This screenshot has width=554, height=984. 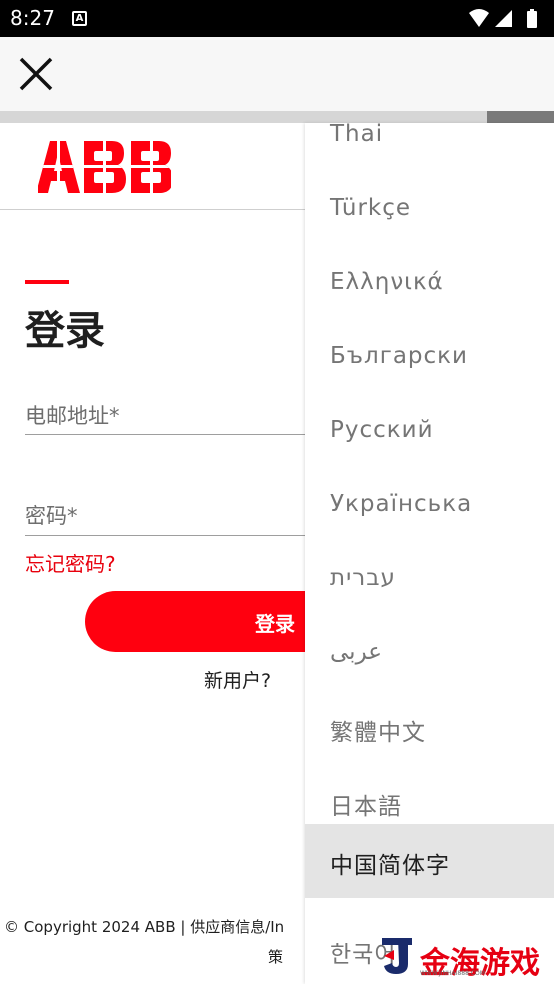 I want to click on language-option-label: Български, so click(x=399, y=356).